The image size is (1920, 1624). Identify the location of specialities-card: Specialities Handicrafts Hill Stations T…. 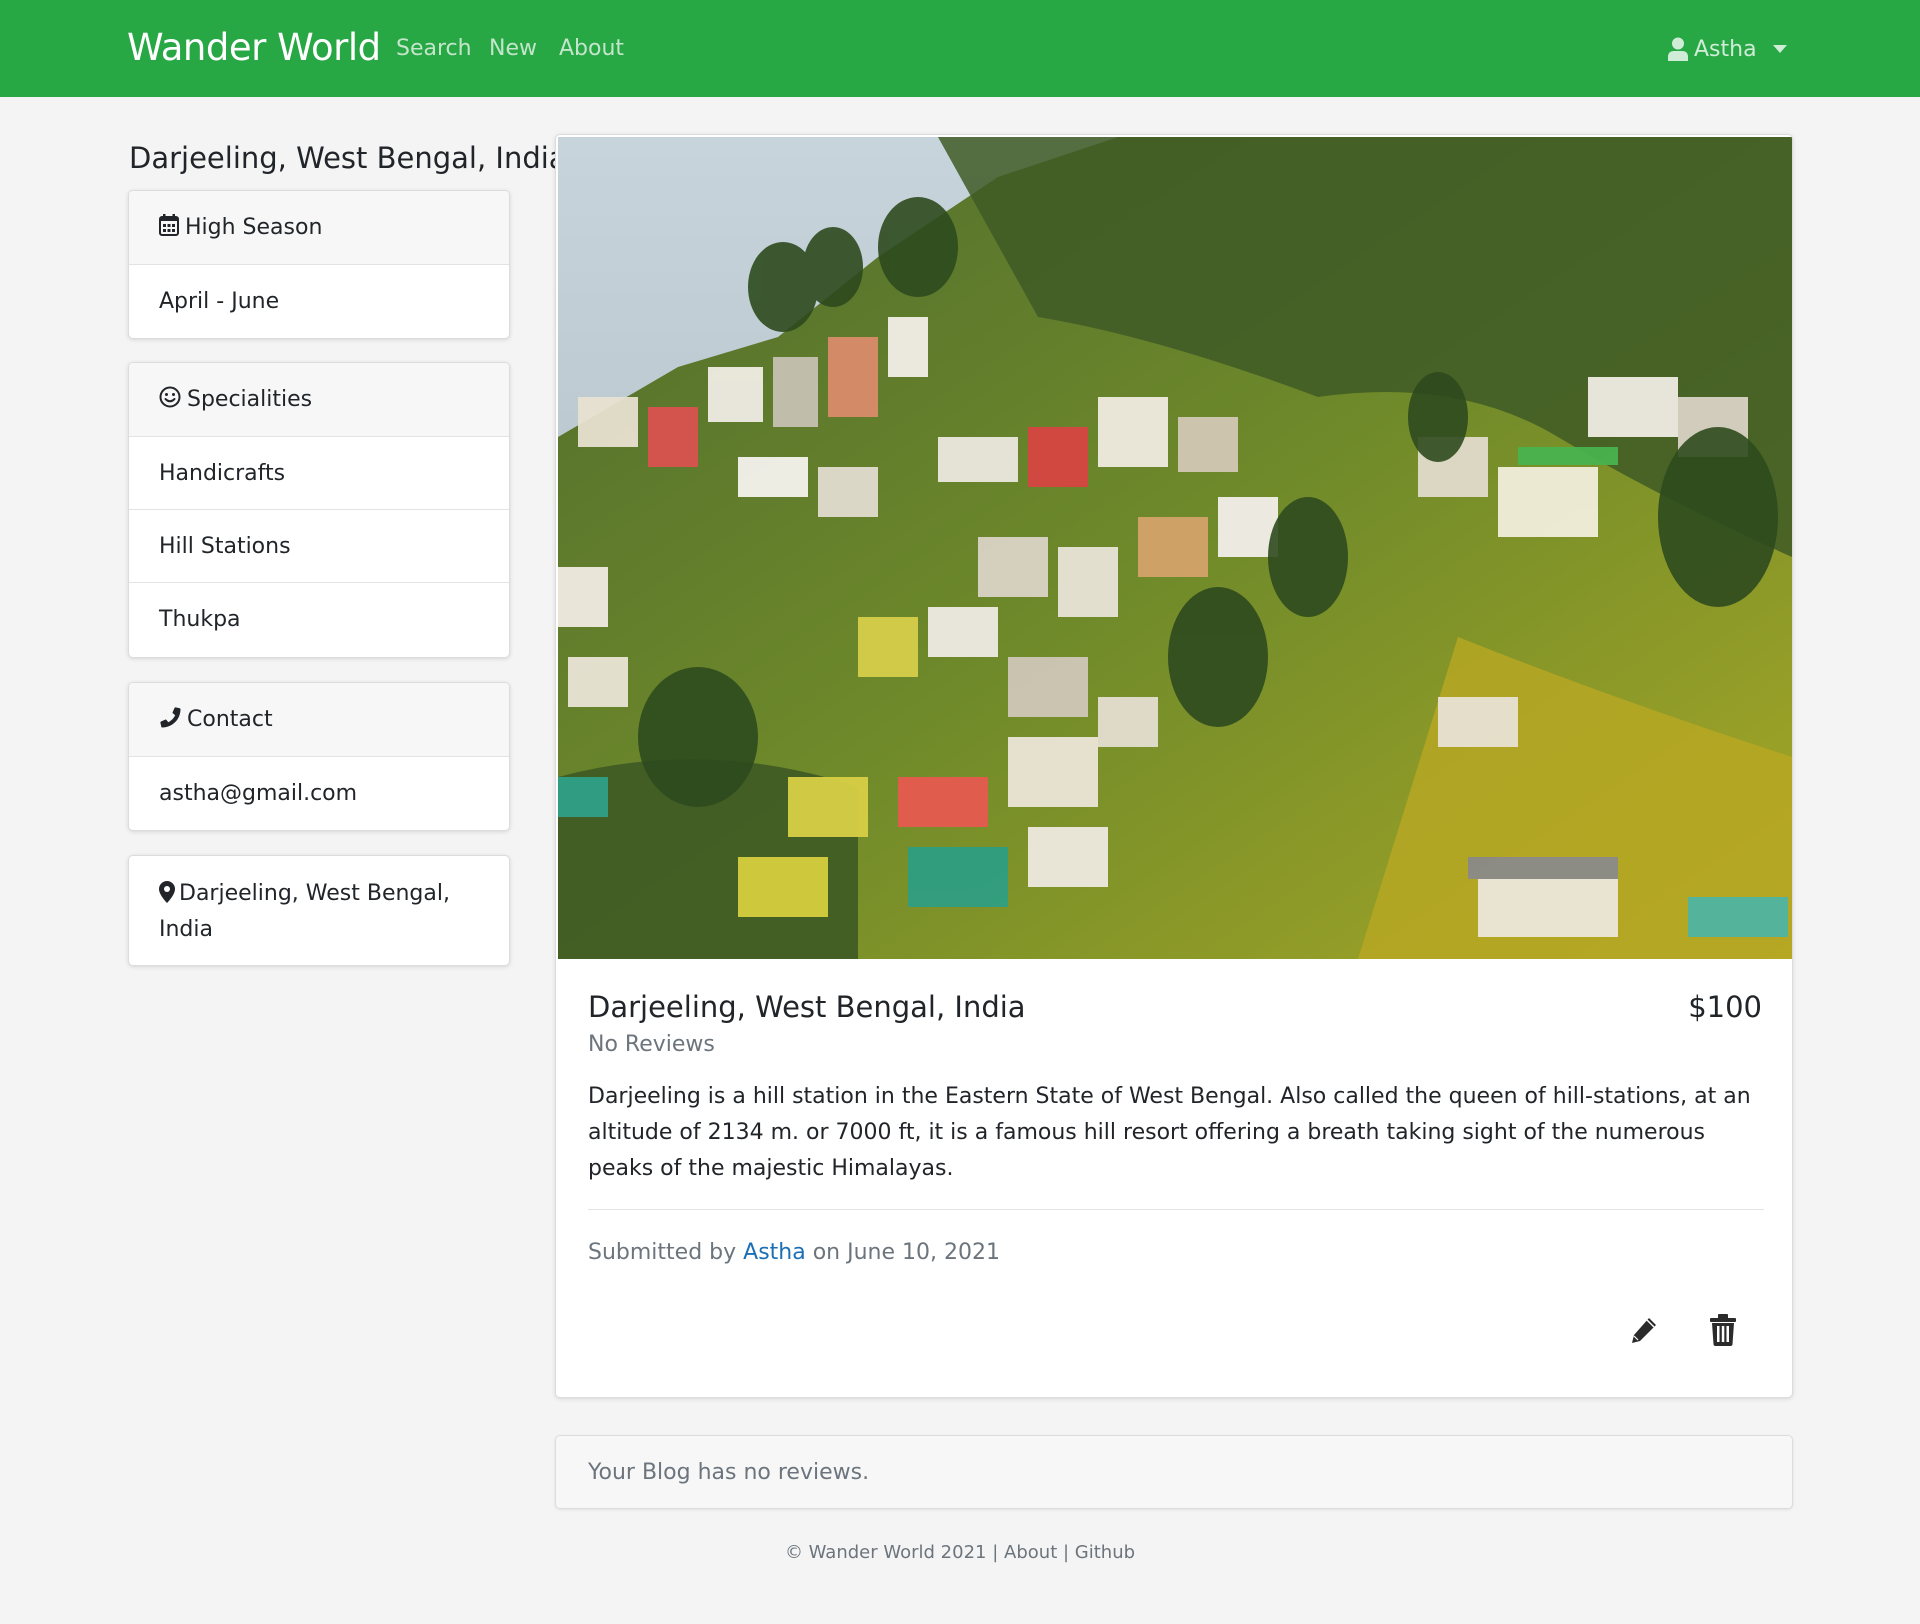
(319, 510).